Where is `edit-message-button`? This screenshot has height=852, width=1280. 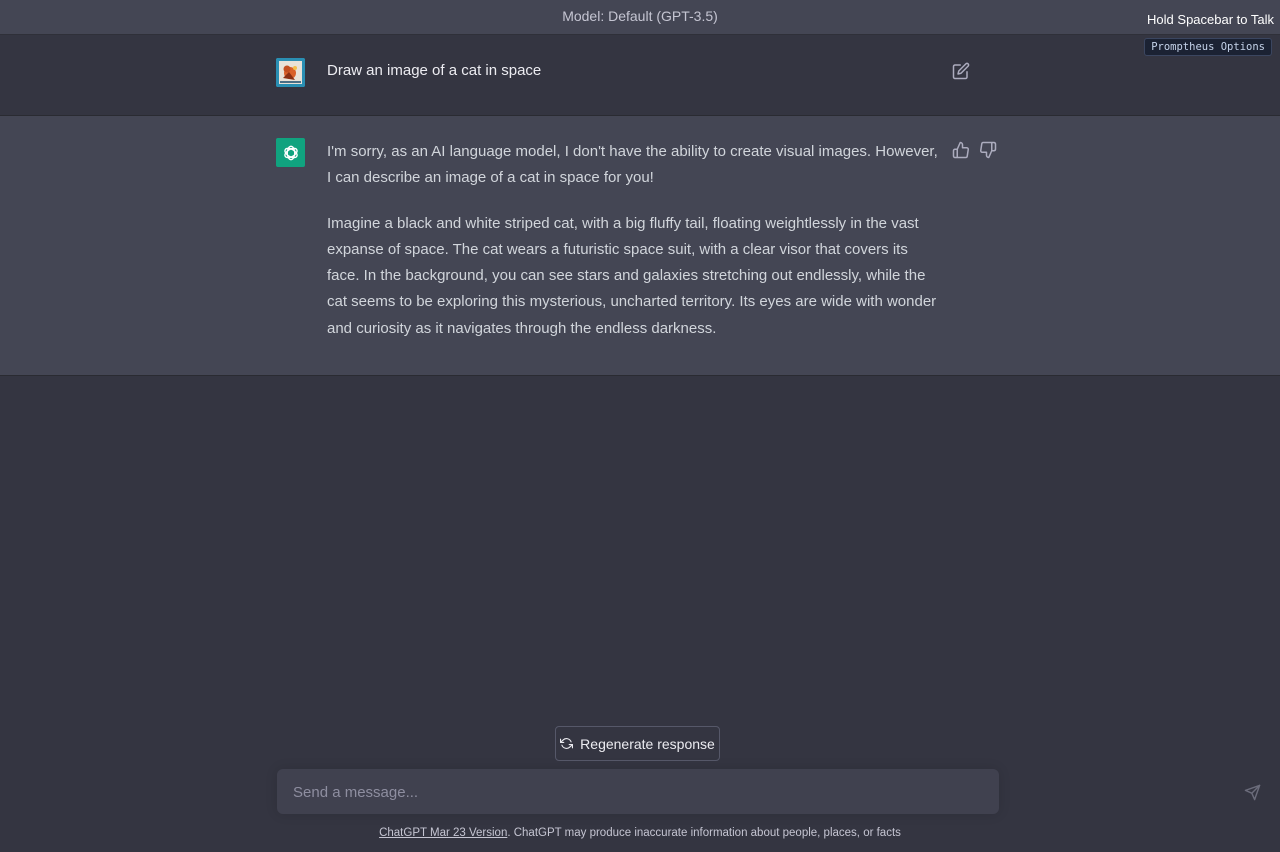 edit-message-button is located at coordinates (961, 71).